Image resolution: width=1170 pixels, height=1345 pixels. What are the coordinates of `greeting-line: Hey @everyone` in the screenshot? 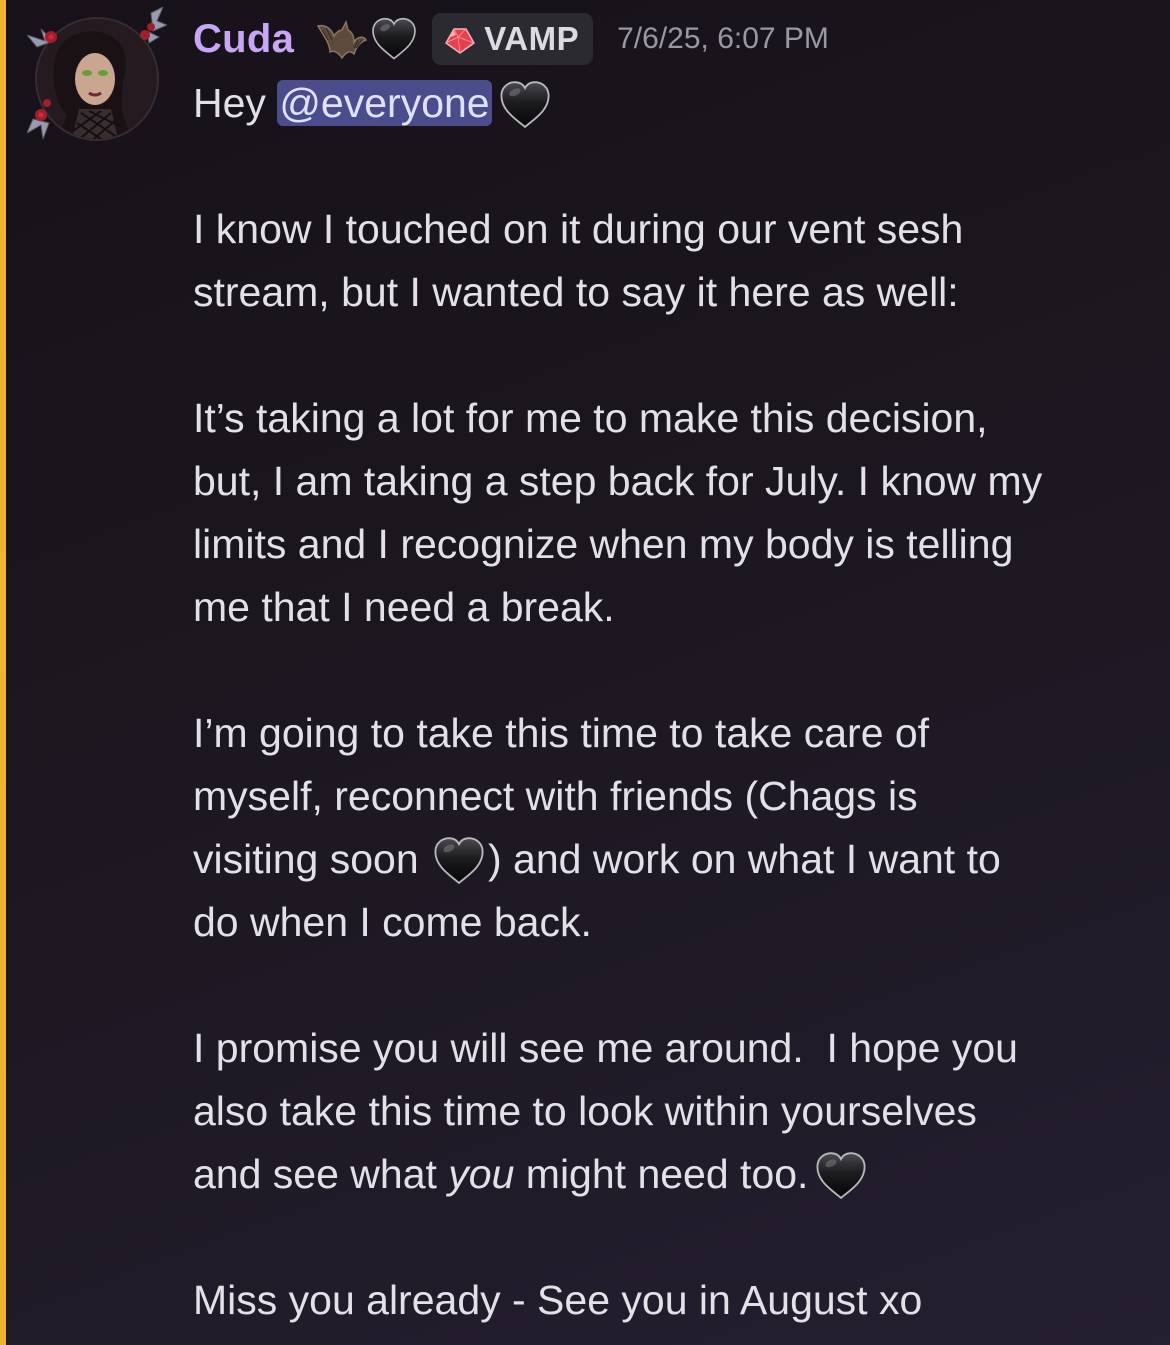 It's located at (673, 103).